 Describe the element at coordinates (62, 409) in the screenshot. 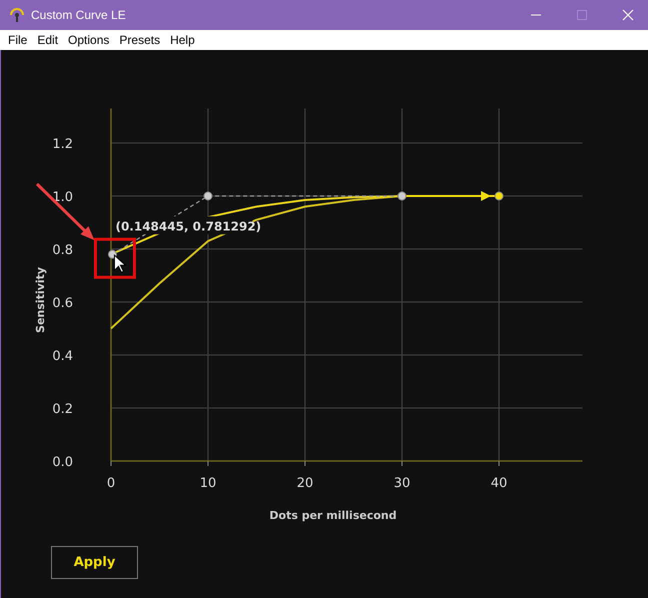

I see `y-tick-label: 0.2` at that location.